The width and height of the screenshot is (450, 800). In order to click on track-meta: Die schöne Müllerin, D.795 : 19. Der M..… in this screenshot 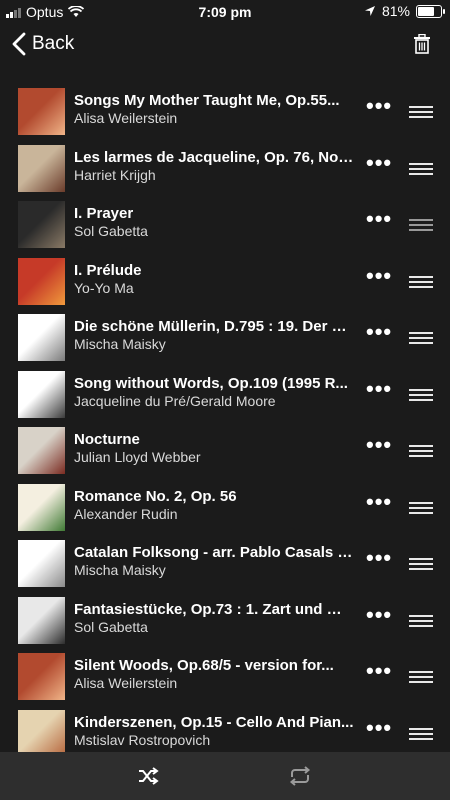, I will do `click(214, 335)`.